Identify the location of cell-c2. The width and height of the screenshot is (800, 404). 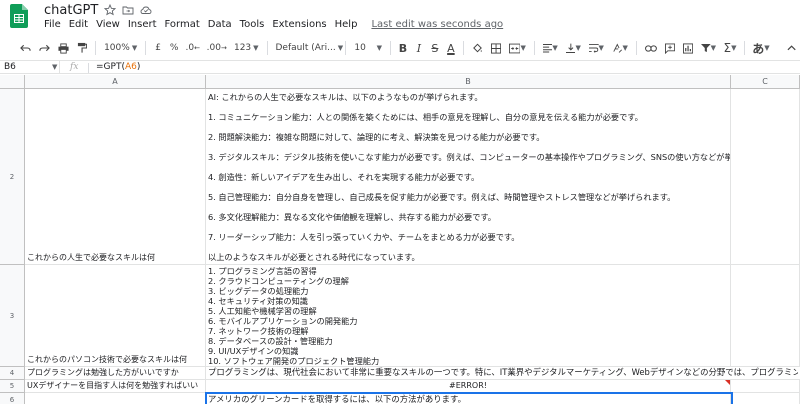
(765, 177).